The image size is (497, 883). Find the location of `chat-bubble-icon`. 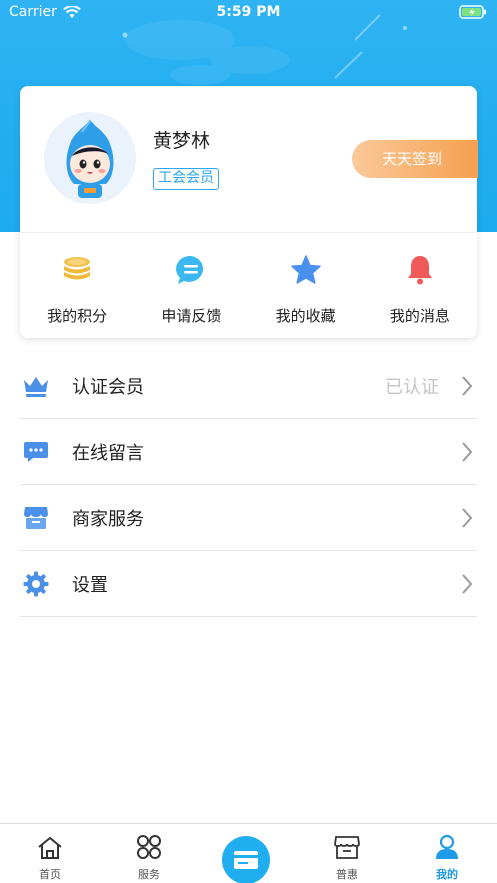

chat-bubble-icon is located at coordinates (191, 270).